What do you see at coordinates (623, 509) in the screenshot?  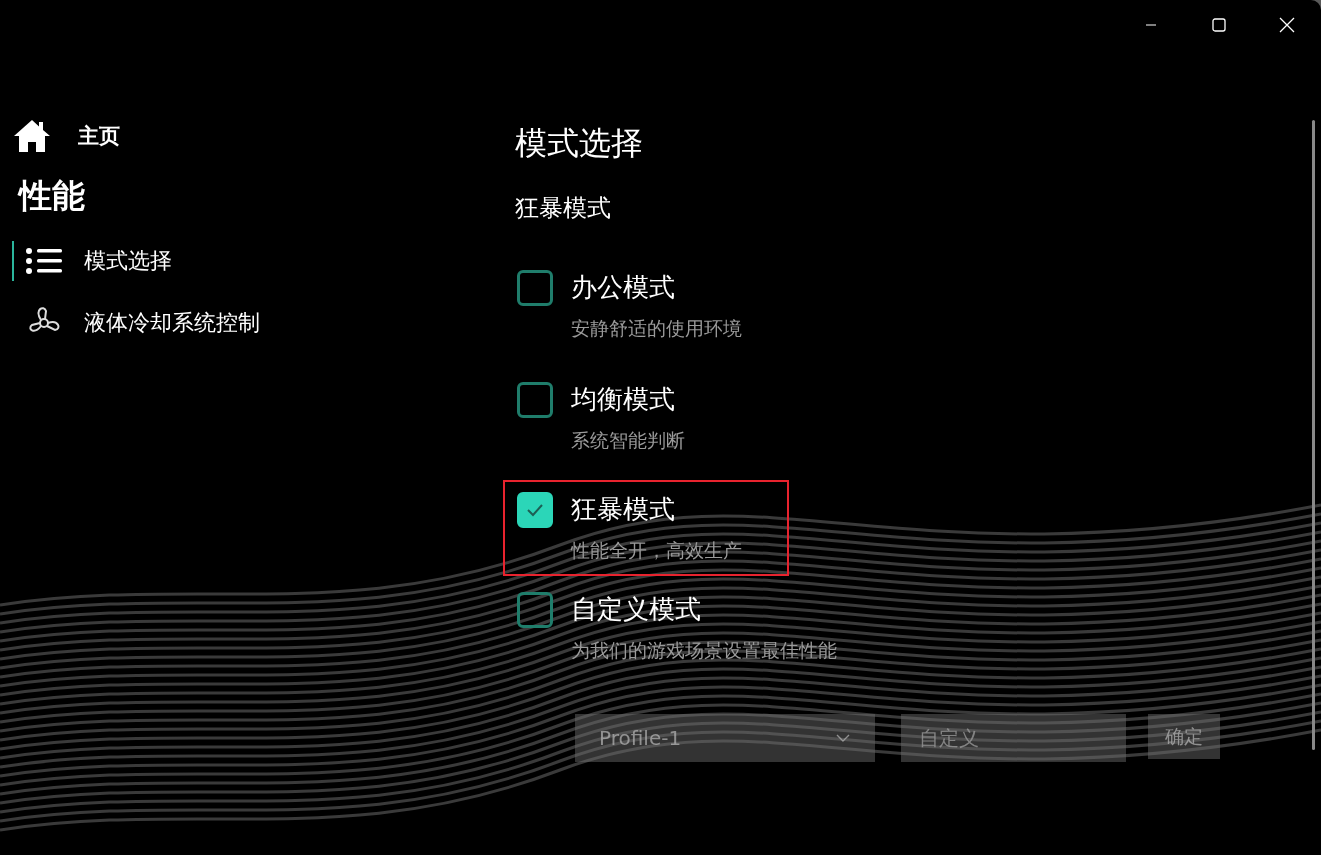 I see `mode-title: 狂暴模式` at bounding box center [623, 509].